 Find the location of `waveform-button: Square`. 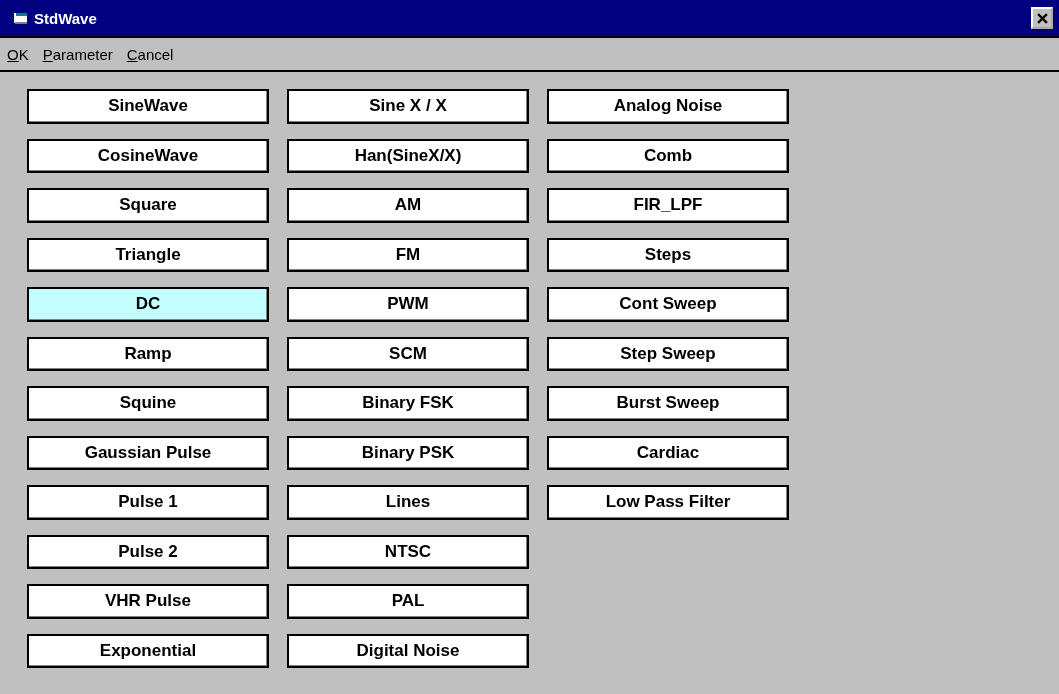

waveform-button: Square is located at coordinates (148, 205).